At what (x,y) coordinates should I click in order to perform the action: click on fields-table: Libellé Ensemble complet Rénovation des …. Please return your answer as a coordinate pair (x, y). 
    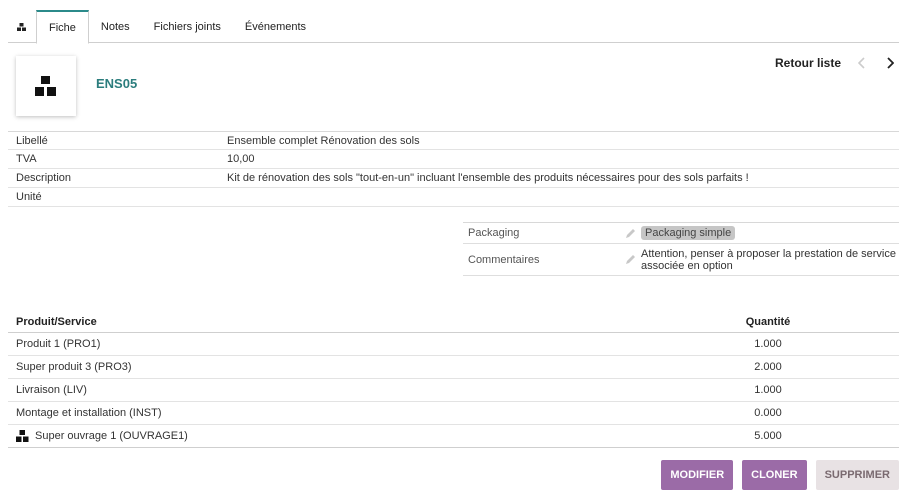
    Looking at the image, I should click on (453, 169).